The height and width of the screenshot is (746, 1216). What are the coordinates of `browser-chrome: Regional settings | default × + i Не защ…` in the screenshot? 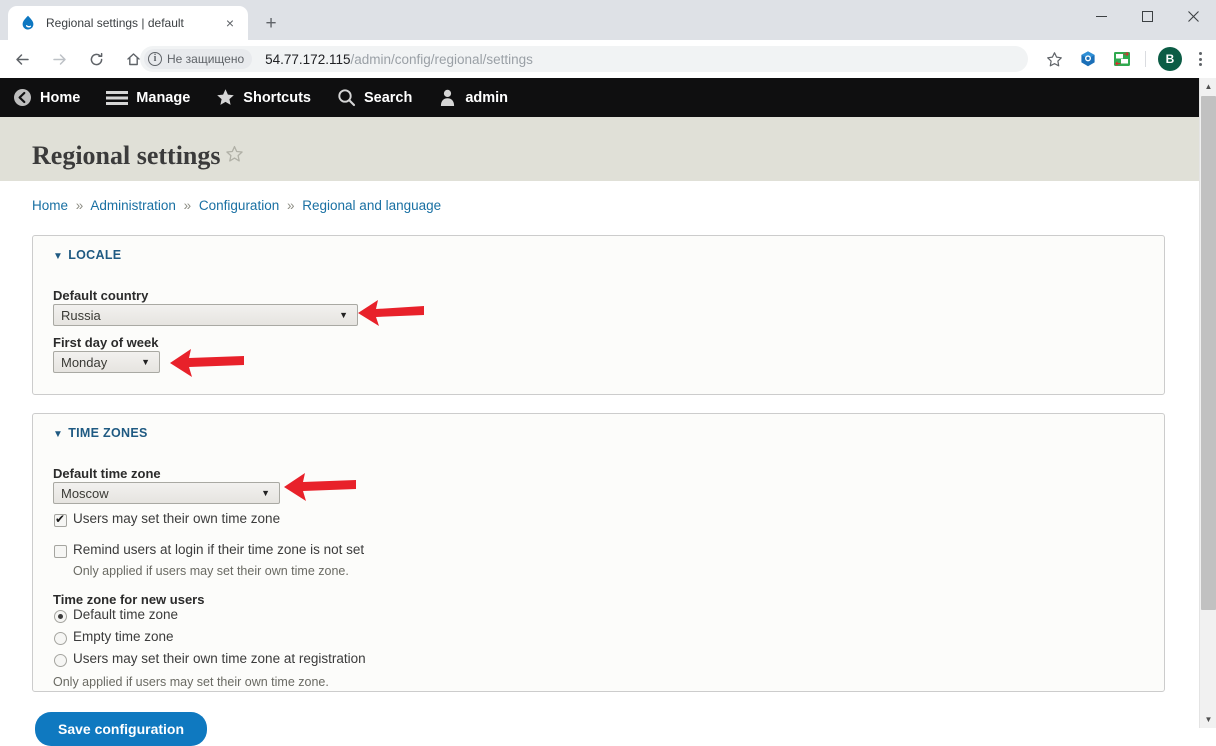 It's located at (608, 39).